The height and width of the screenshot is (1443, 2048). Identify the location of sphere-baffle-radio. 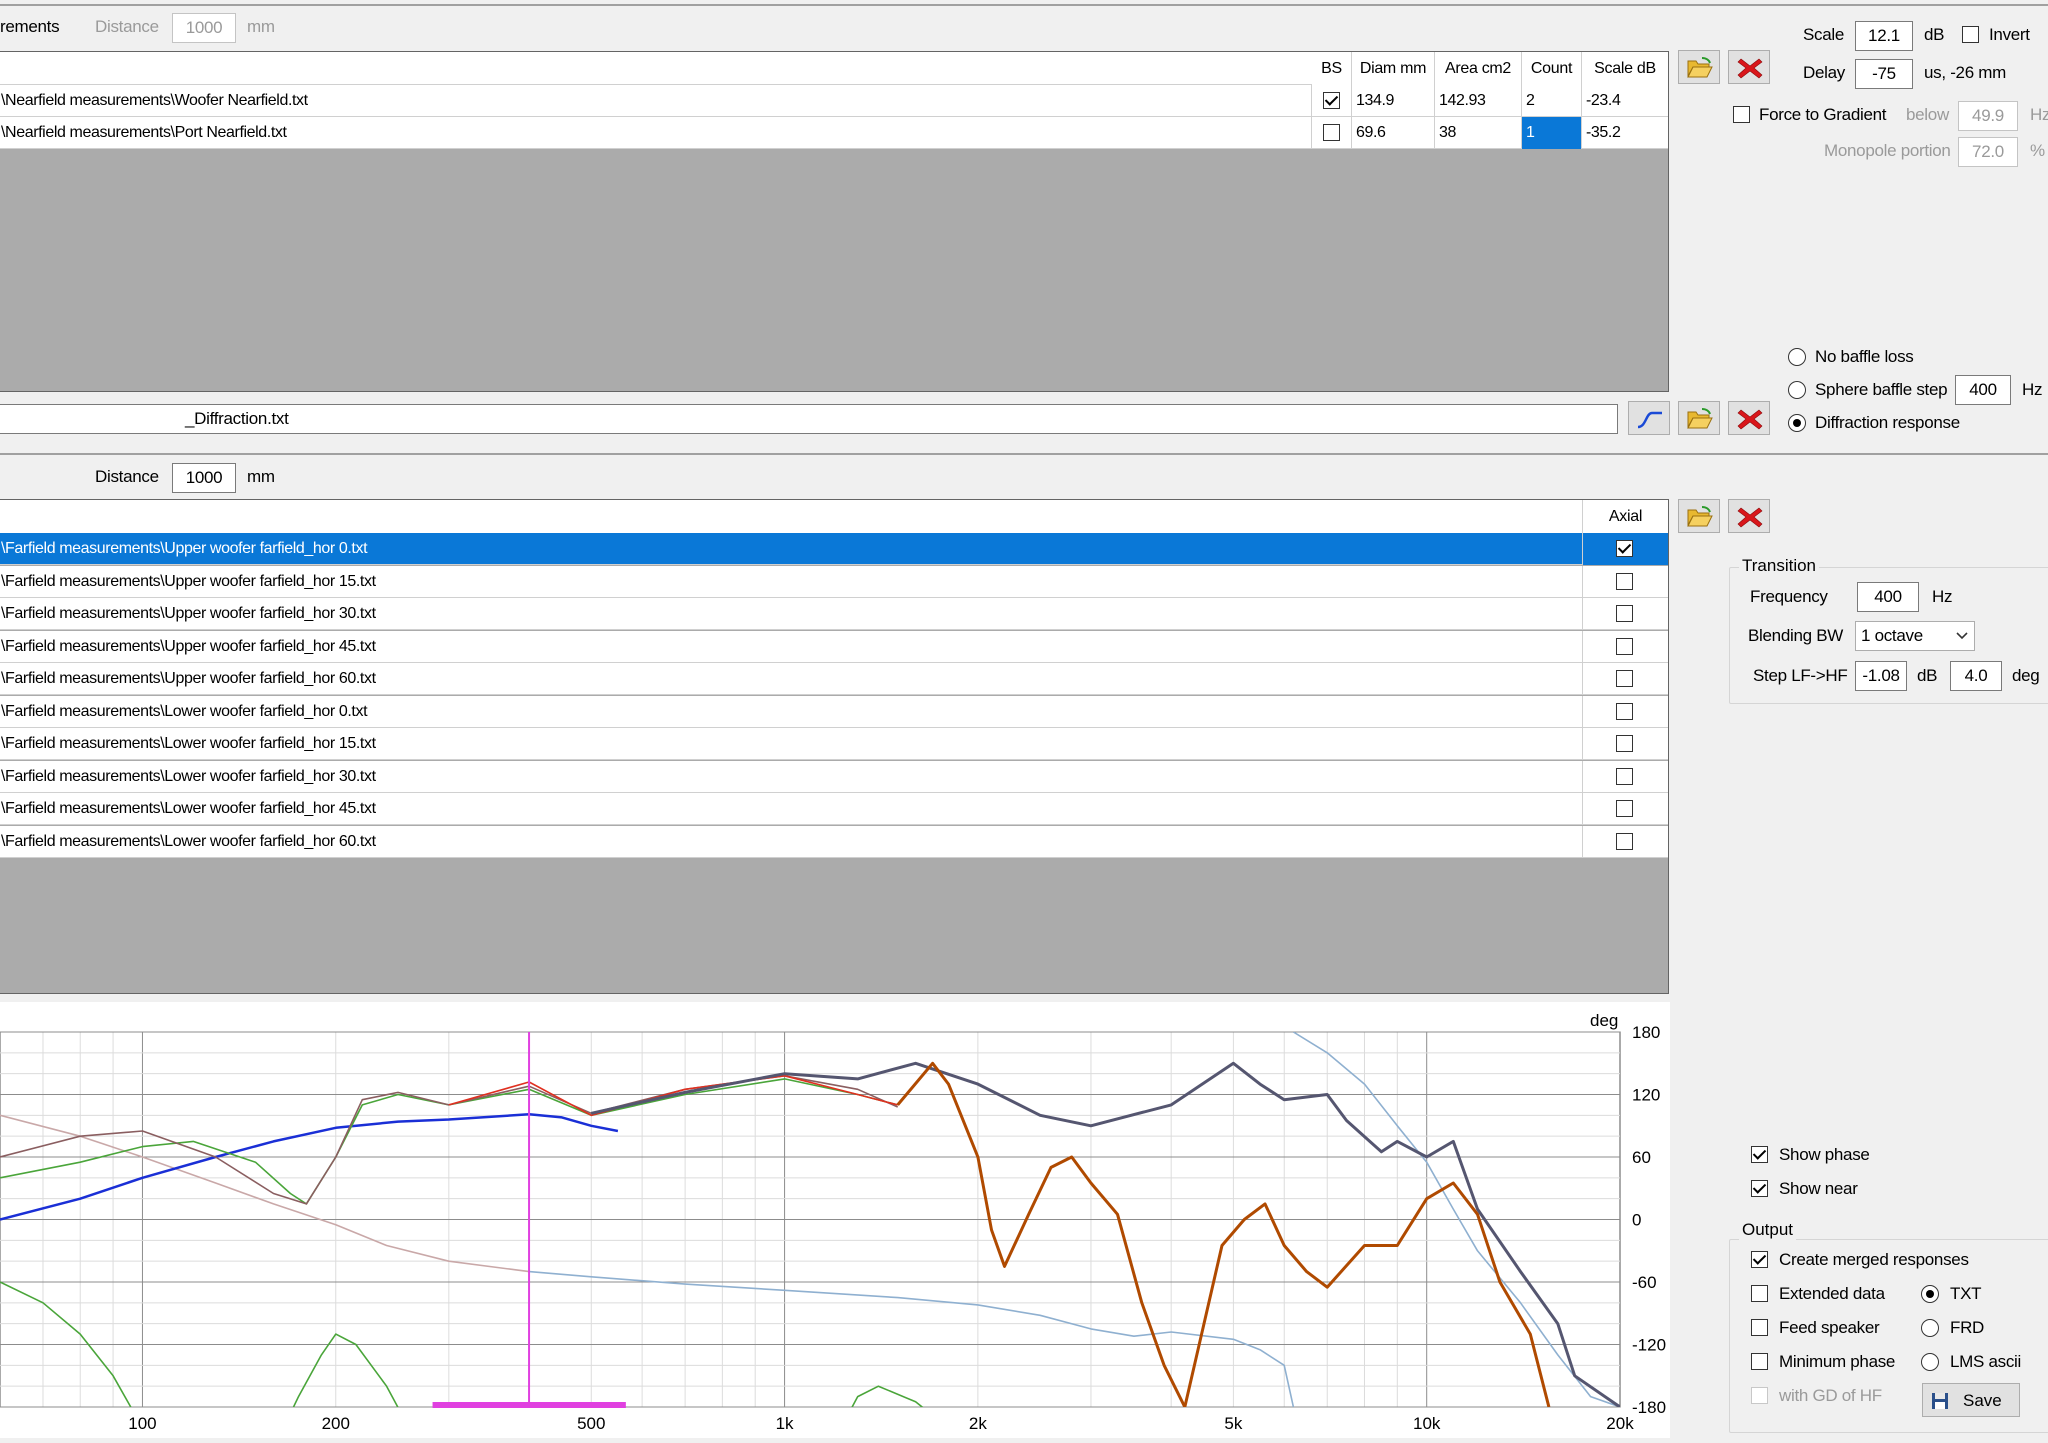
(1797, 390).